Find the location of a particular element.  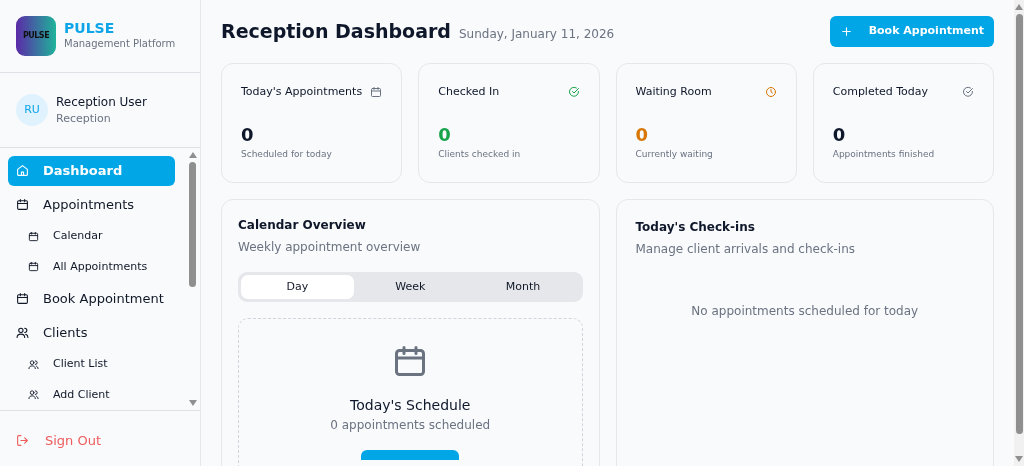

schedule-button is located at coordinates (410, 455).